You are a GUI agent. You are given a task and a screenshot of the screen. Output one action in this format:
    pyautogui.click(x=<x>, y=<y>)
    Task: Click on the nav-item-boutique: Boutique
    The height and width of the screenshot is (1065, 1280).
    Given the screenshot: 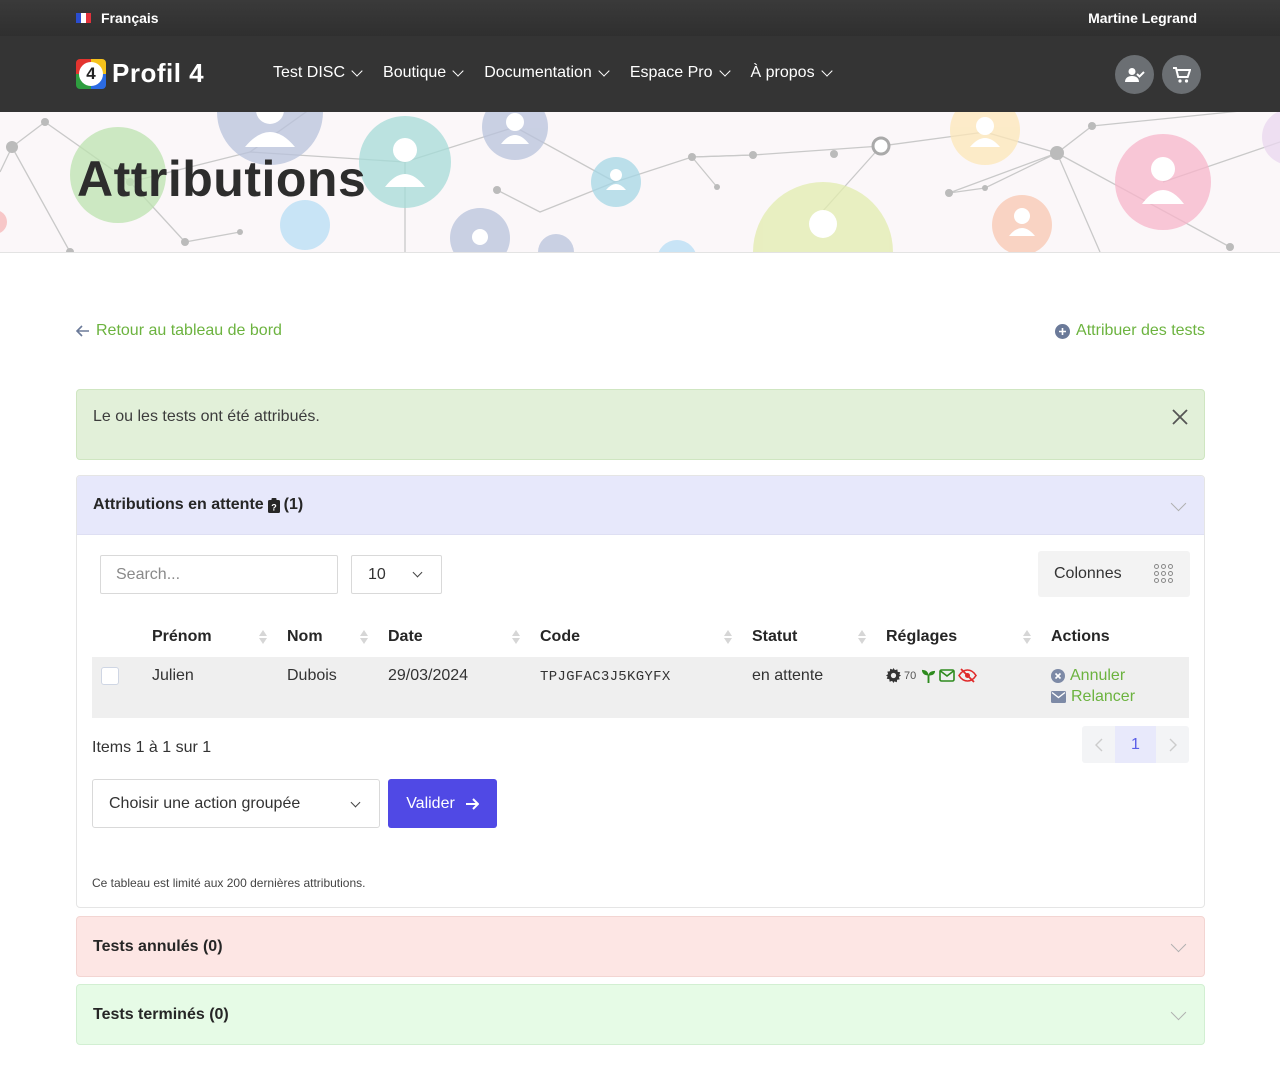 What is the action you would take?
    pyautogui.click(x=423, y=73)
    